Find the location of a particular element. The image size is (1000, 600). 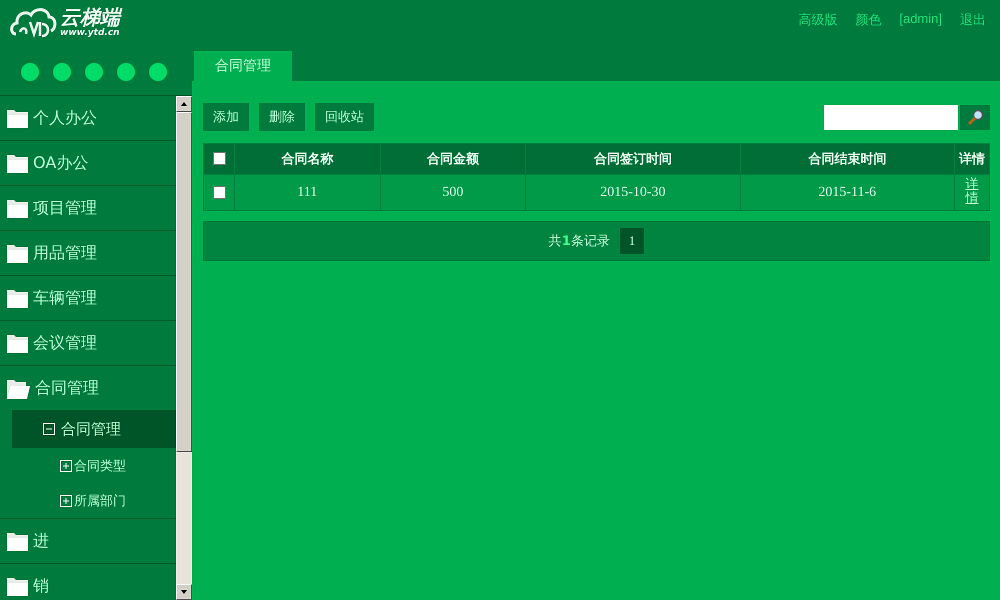

scrollbar is located at coordinates (184, 348).